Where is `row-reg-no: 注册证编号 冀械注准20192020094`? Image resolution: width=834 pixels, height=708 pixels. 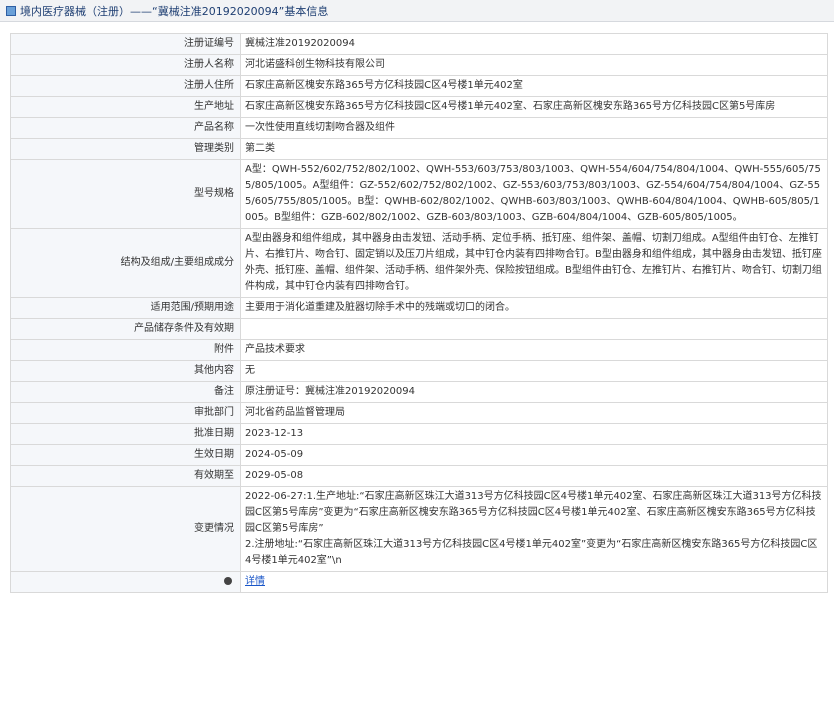
row-reg-no: 注册证编号 冀械注准20192020094 is located at coordinates (419, 44).